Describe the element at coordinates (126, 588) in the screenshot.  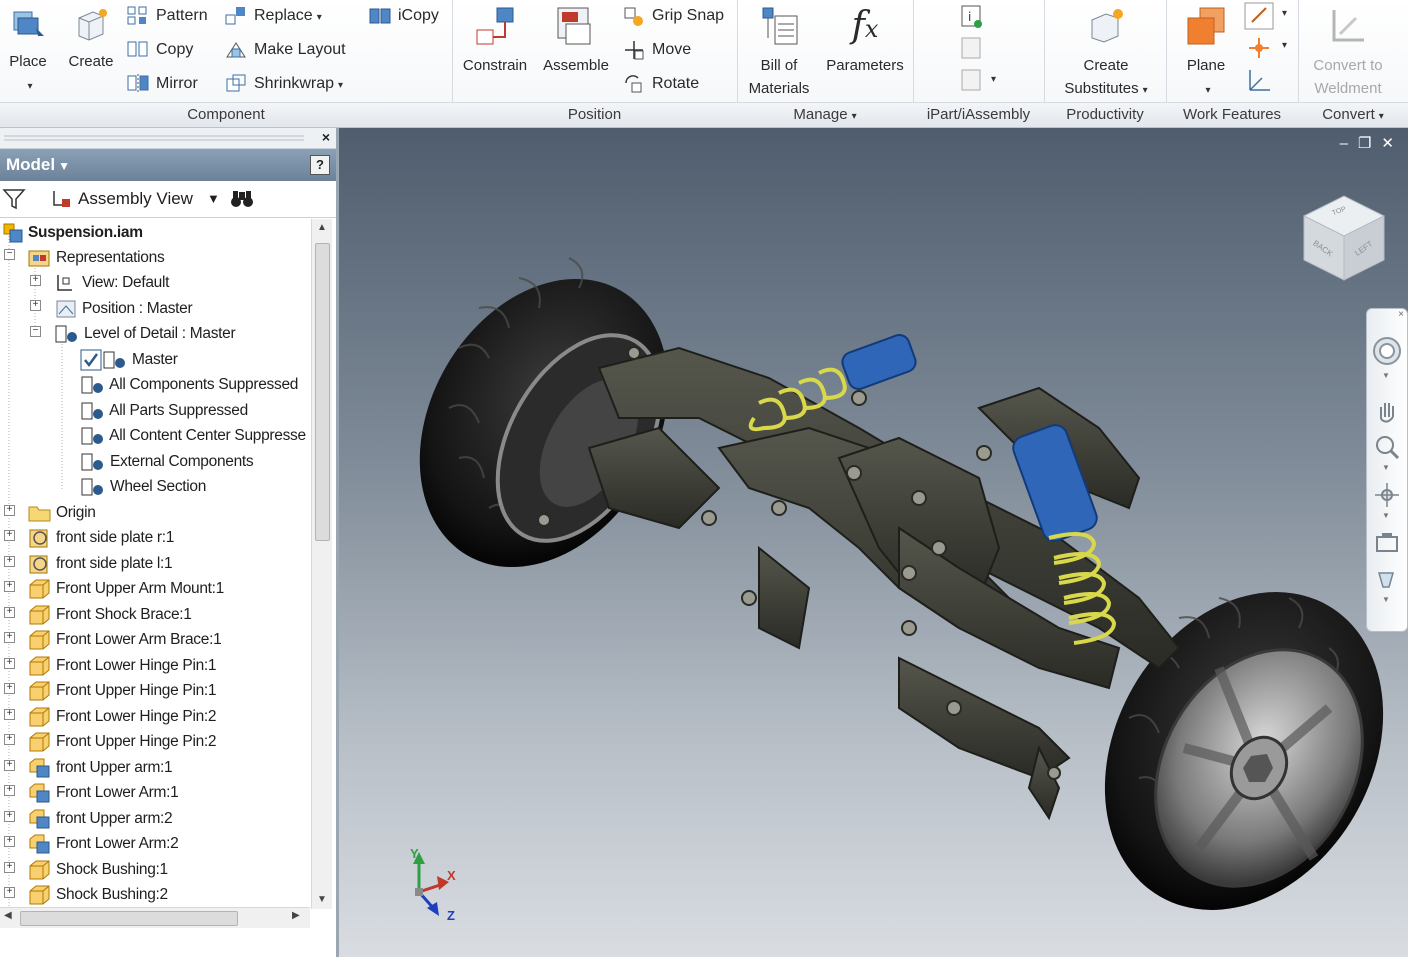
I see `tree-item-component: Front Upper Arm Mount:1` at that location.